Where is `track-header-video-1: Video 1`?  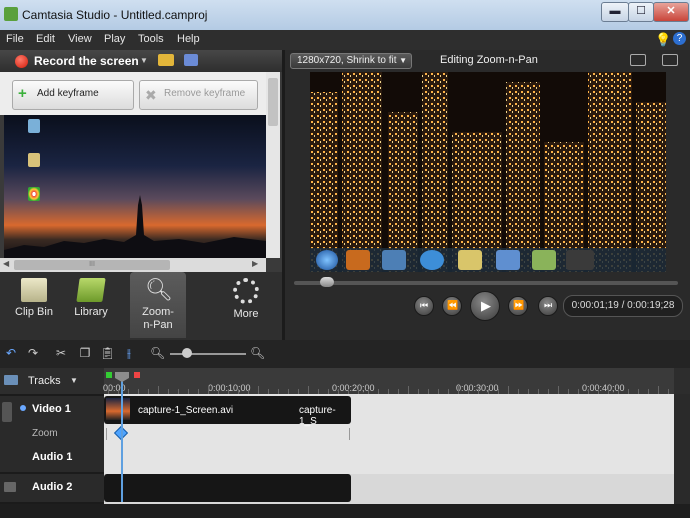 track-header-video-1: Video 1 is located at coordinates (52, 410).